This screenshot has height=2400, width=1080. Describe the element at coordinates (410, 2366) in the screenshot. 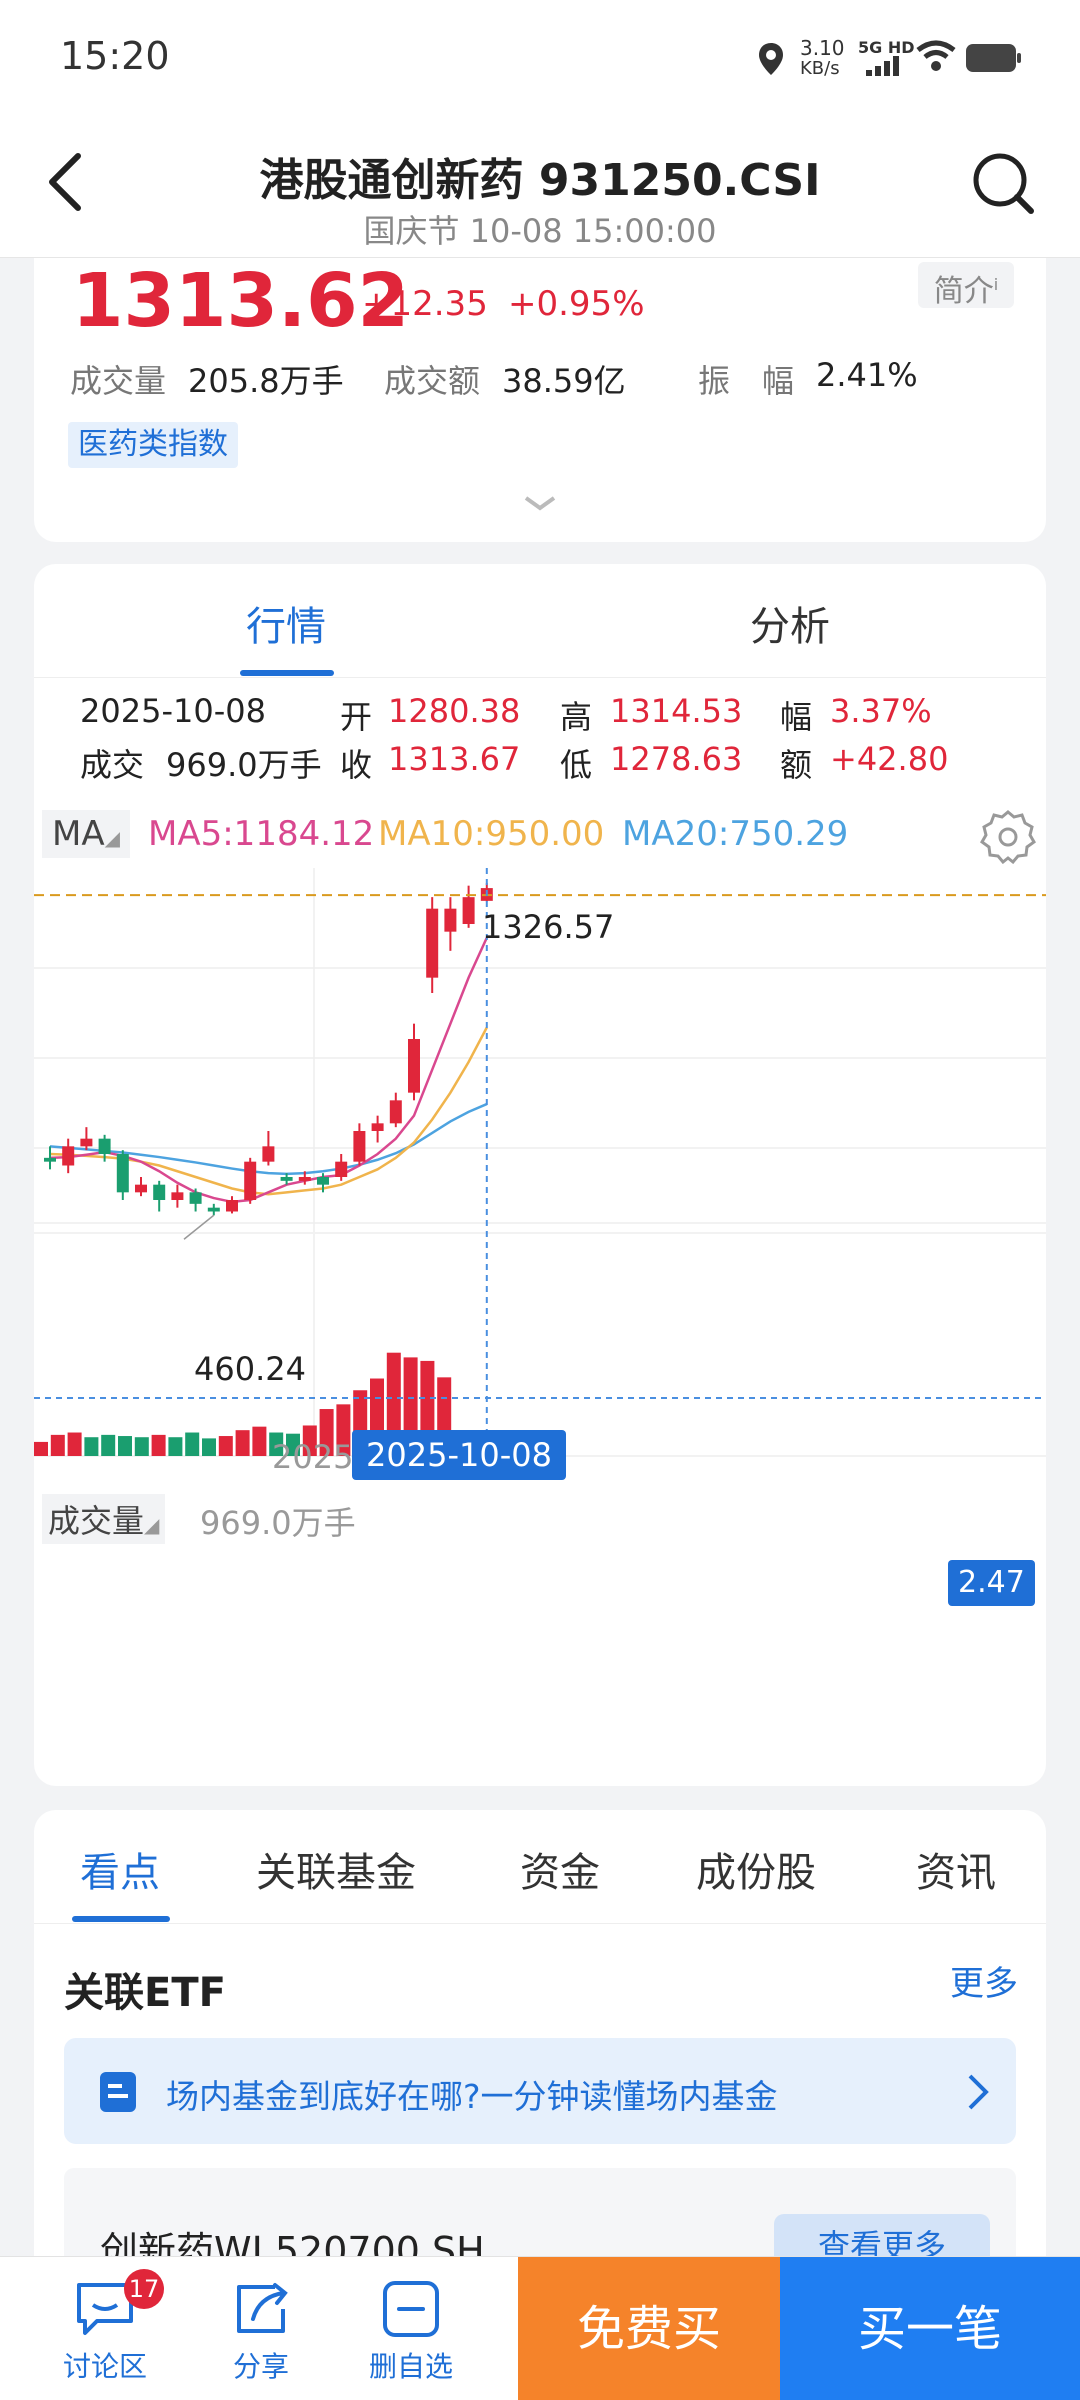

I see `unfavorite-label: 删自选` at that location.